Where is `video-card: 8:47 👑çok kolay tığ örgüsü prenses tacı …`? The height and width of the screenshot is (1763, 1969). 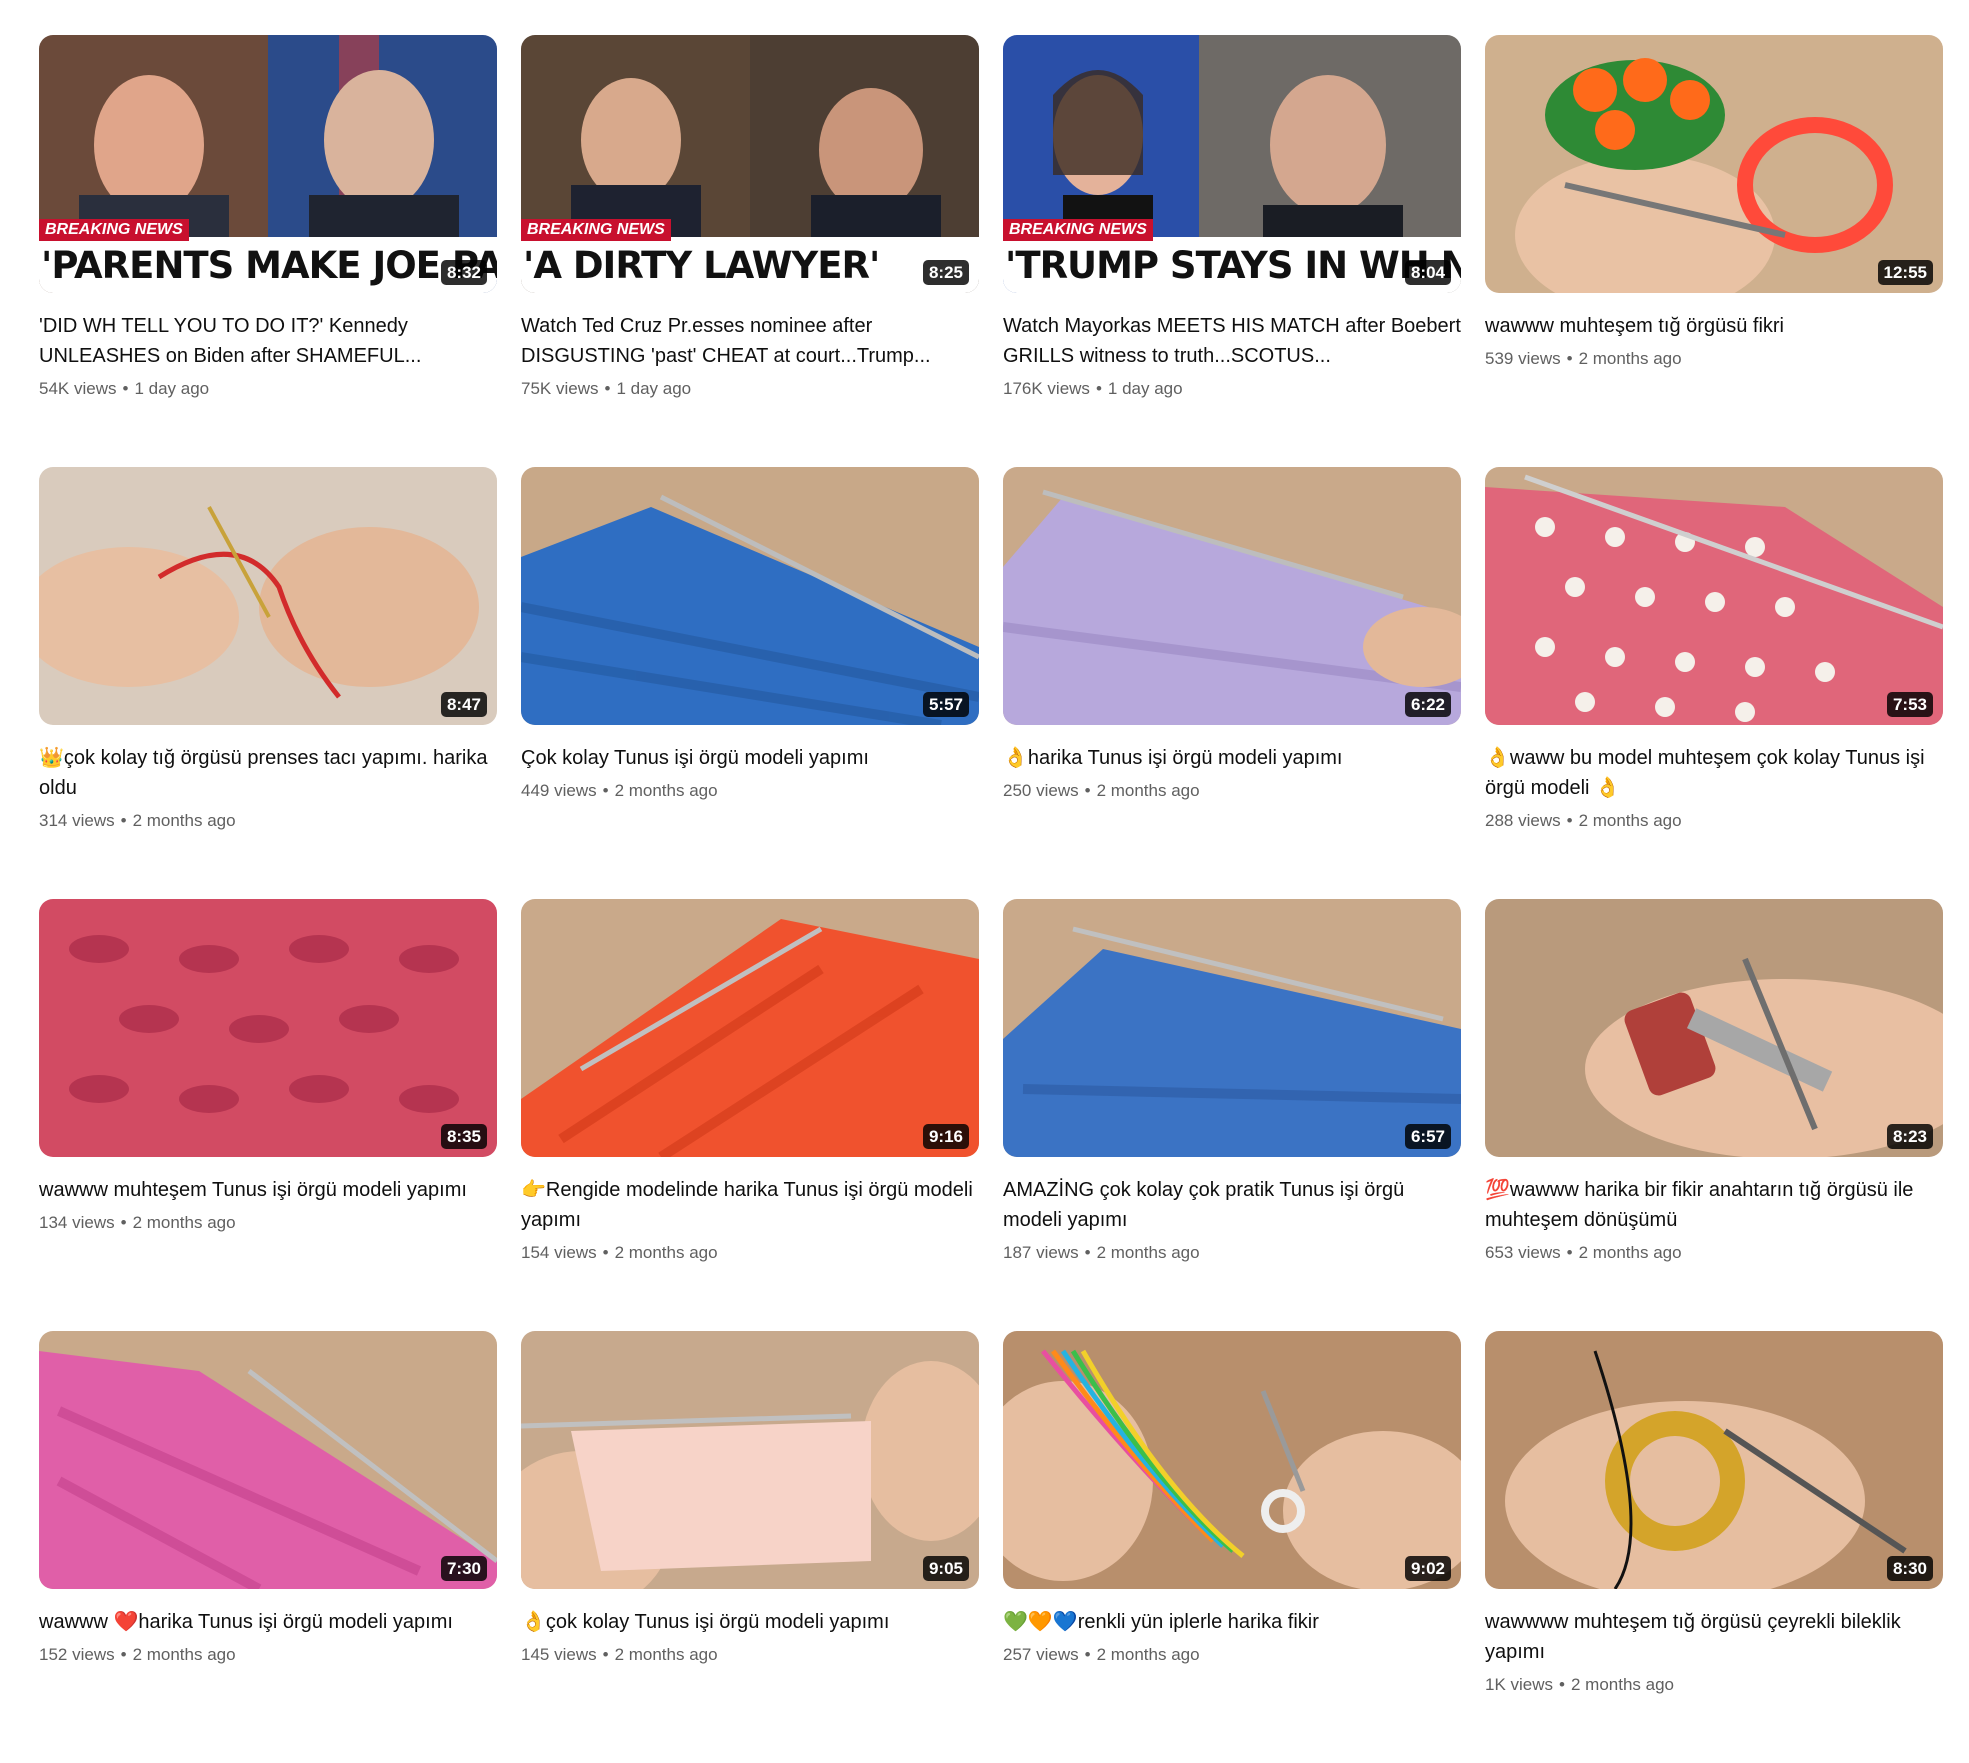
video-card: 8:47 👑çok kolay tığ örgüsü prenses tacı … is located at coordinates (268, 683).